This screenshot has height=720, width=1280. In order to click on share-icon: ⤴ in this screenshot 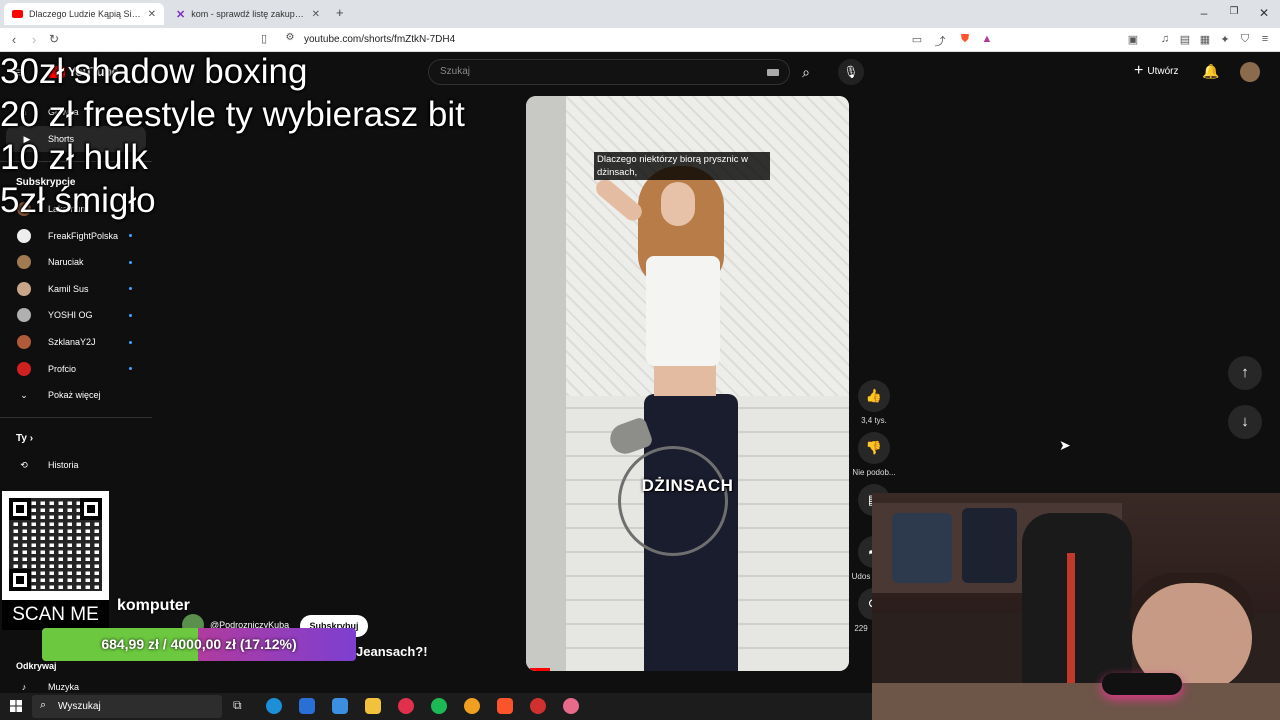, I will do `click(940, 41)`.